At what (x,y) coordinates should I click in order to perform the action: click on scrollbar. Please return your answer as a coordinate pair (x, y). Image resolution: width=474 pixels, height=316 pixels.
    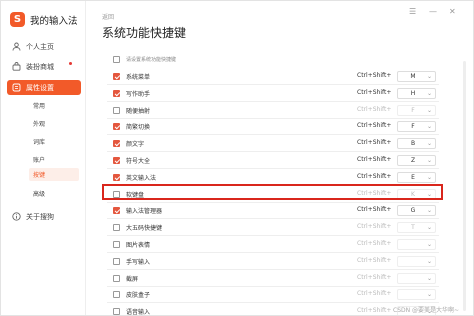
    Looking at the image, I should click on (464, 186).